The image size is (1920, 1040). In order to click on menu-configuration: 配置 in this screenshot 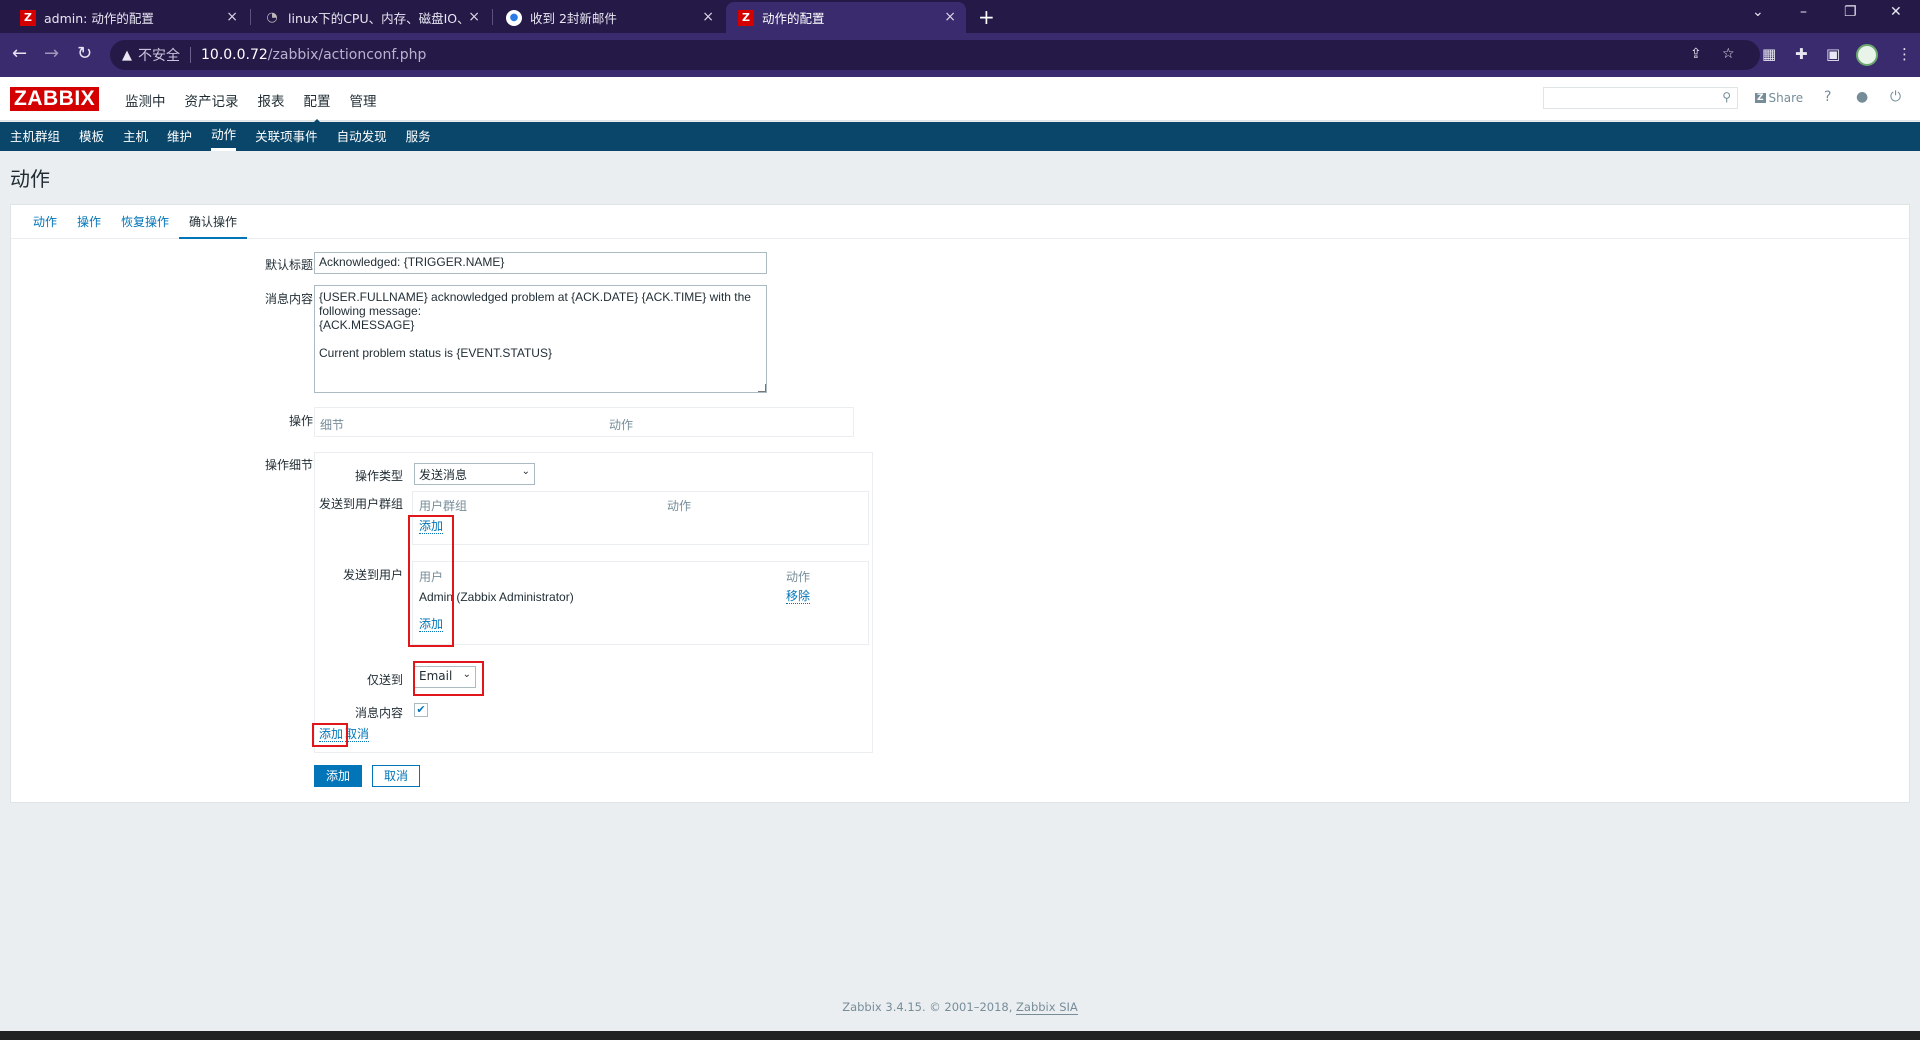, I will do `click(317, 107)`.